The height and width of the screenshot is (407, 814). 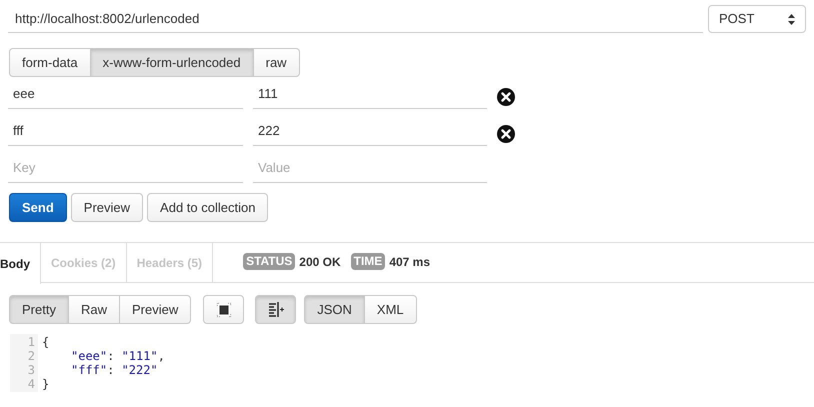 I want to click on body-mode-tab: x-www-form-urlencoded, so click(x=172, y=62).